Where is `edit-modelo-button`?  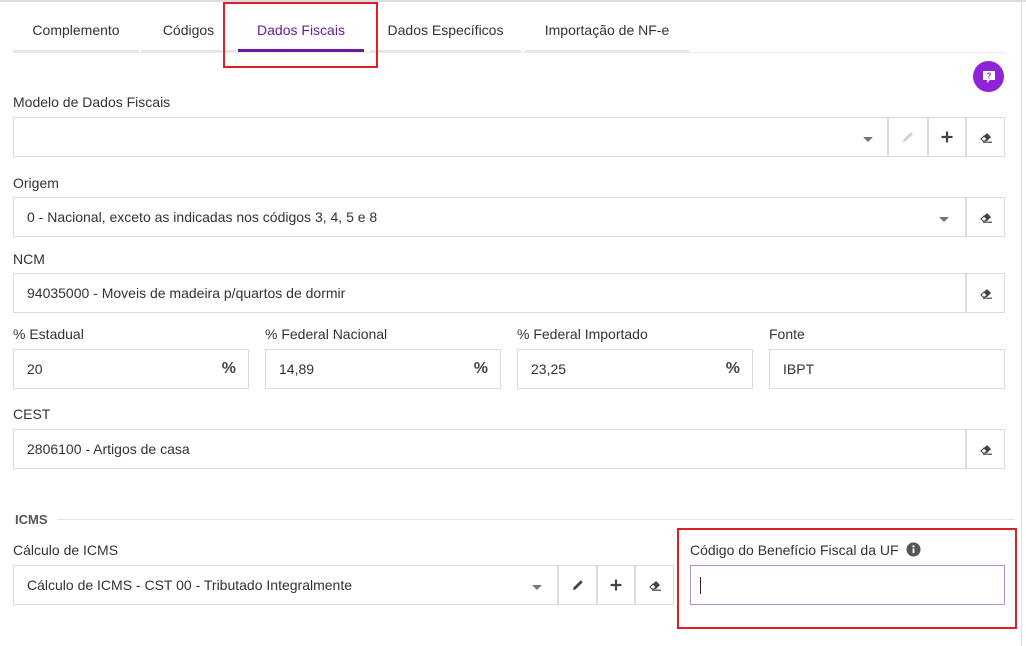 edit-modelo-button is located at coordinates (908, 137).